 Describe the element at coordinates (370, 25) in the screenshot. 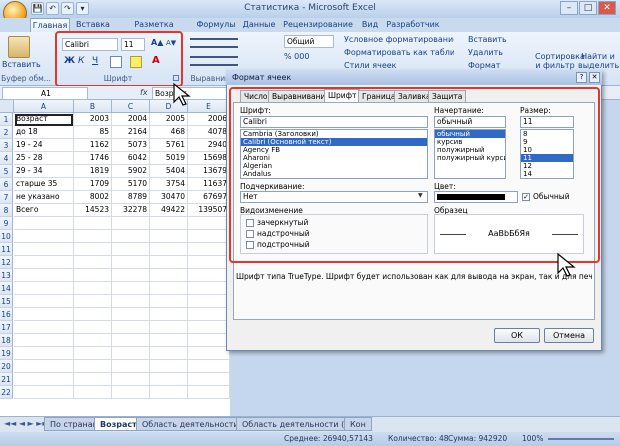

I see `tab-view: Вид` at that location.